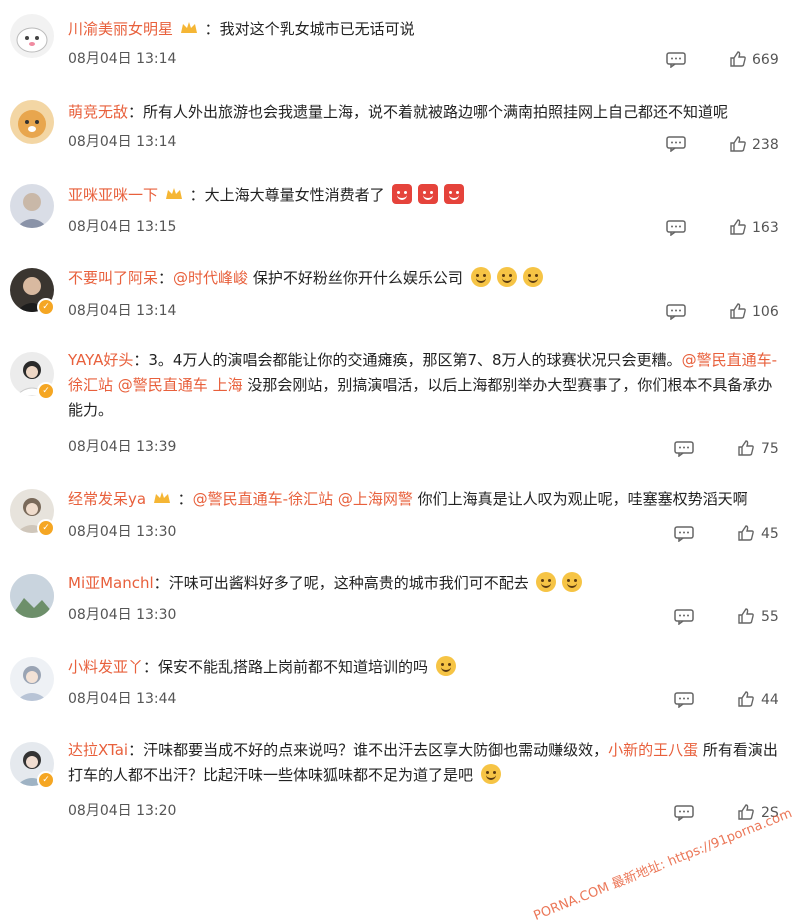 The image size is (800, 924). What do you see at coordinates (770, 617) in the screenshot?
I see `like-count: 55` at bounding box center [770, 617].